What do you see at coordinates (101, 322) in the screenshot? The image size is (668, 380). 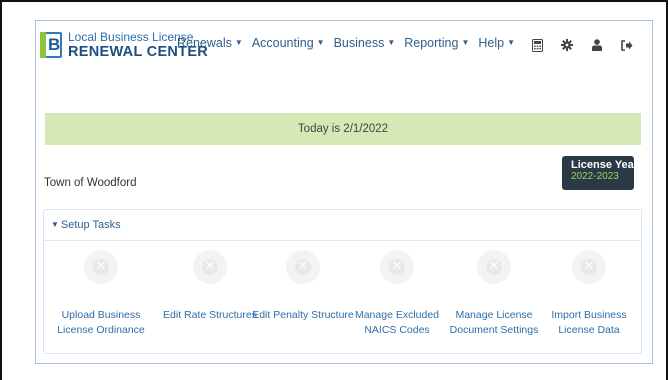 I see `task-label: Upload Business License Ordinance` at bounding box center [101, 322].